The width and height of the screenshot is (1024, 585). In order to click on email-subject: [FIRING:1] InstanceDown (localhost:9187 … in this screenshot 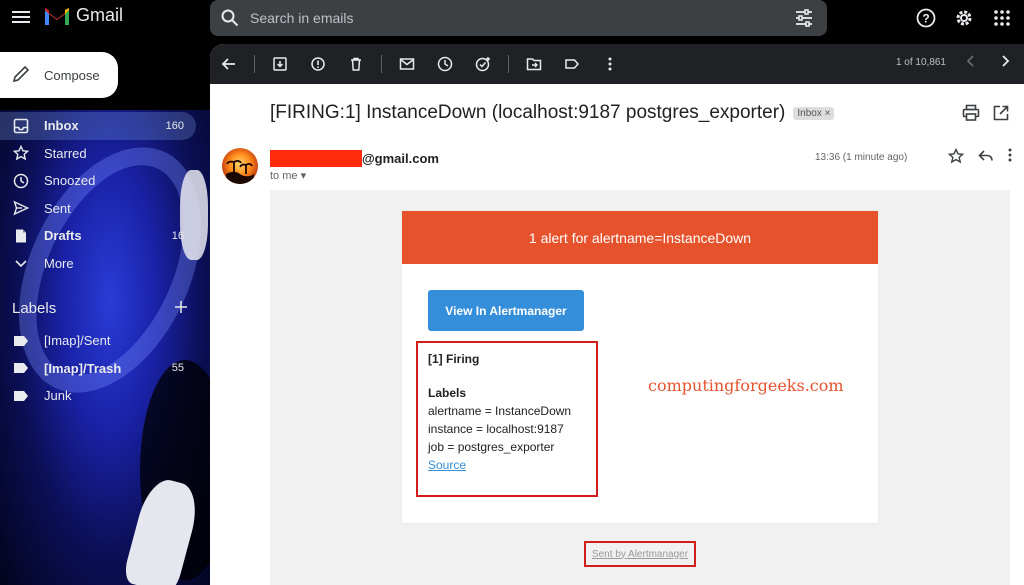, I will do `click(552, 113)`.